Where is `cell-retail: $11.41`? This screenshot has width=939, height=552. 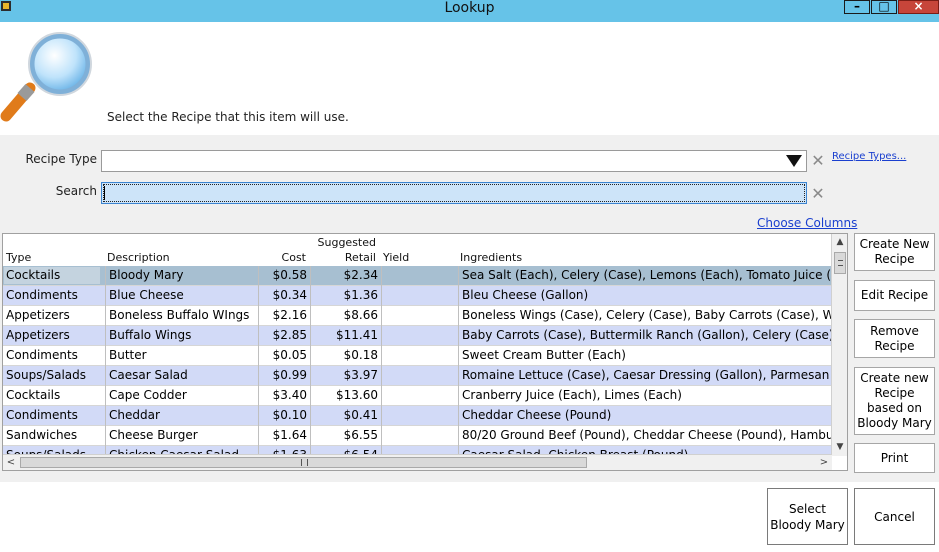
cell-retail: $11.41 is located at coordinates (345, 336).